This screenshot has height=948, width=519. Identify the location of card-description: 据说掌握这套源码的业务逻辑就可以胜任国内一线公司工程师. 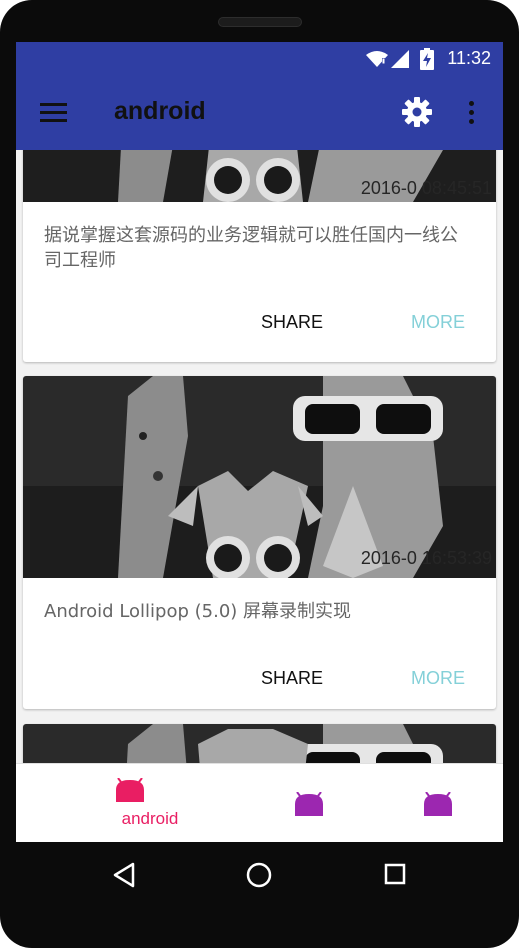
(251, 248).